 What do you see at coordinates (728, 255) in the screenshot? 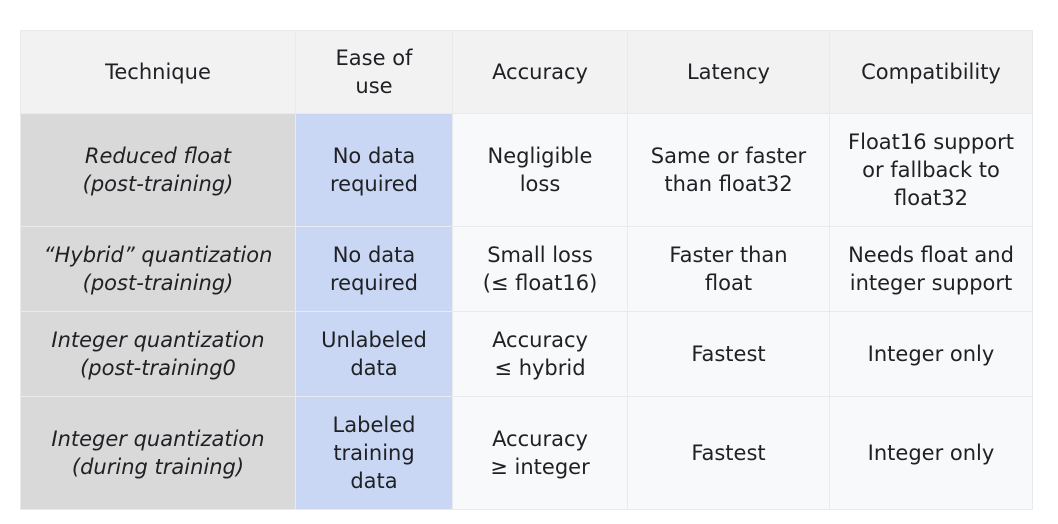
I see `cell-line: Faster than` at bounding box center [728, 255].